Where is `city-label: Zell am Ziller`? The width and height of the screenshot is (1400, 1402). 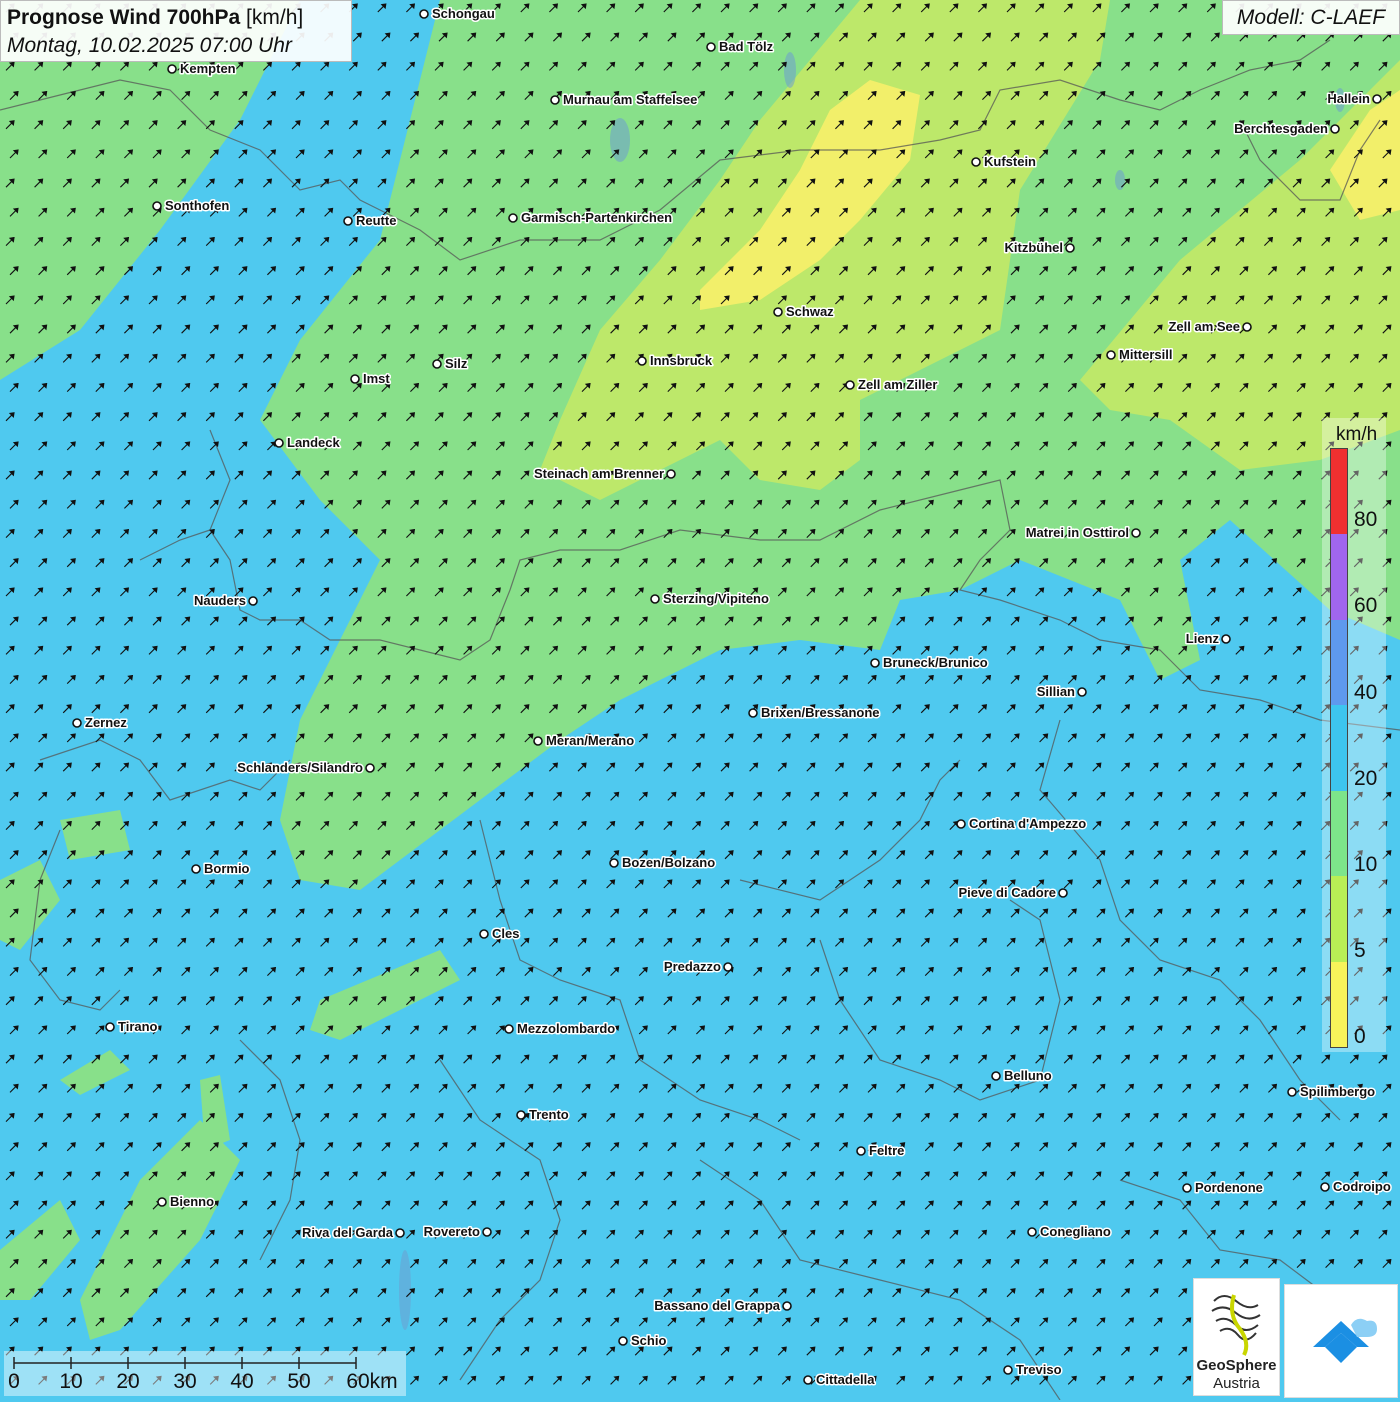 city-label: Zell am Ziller is located at coordinates (897, 384).